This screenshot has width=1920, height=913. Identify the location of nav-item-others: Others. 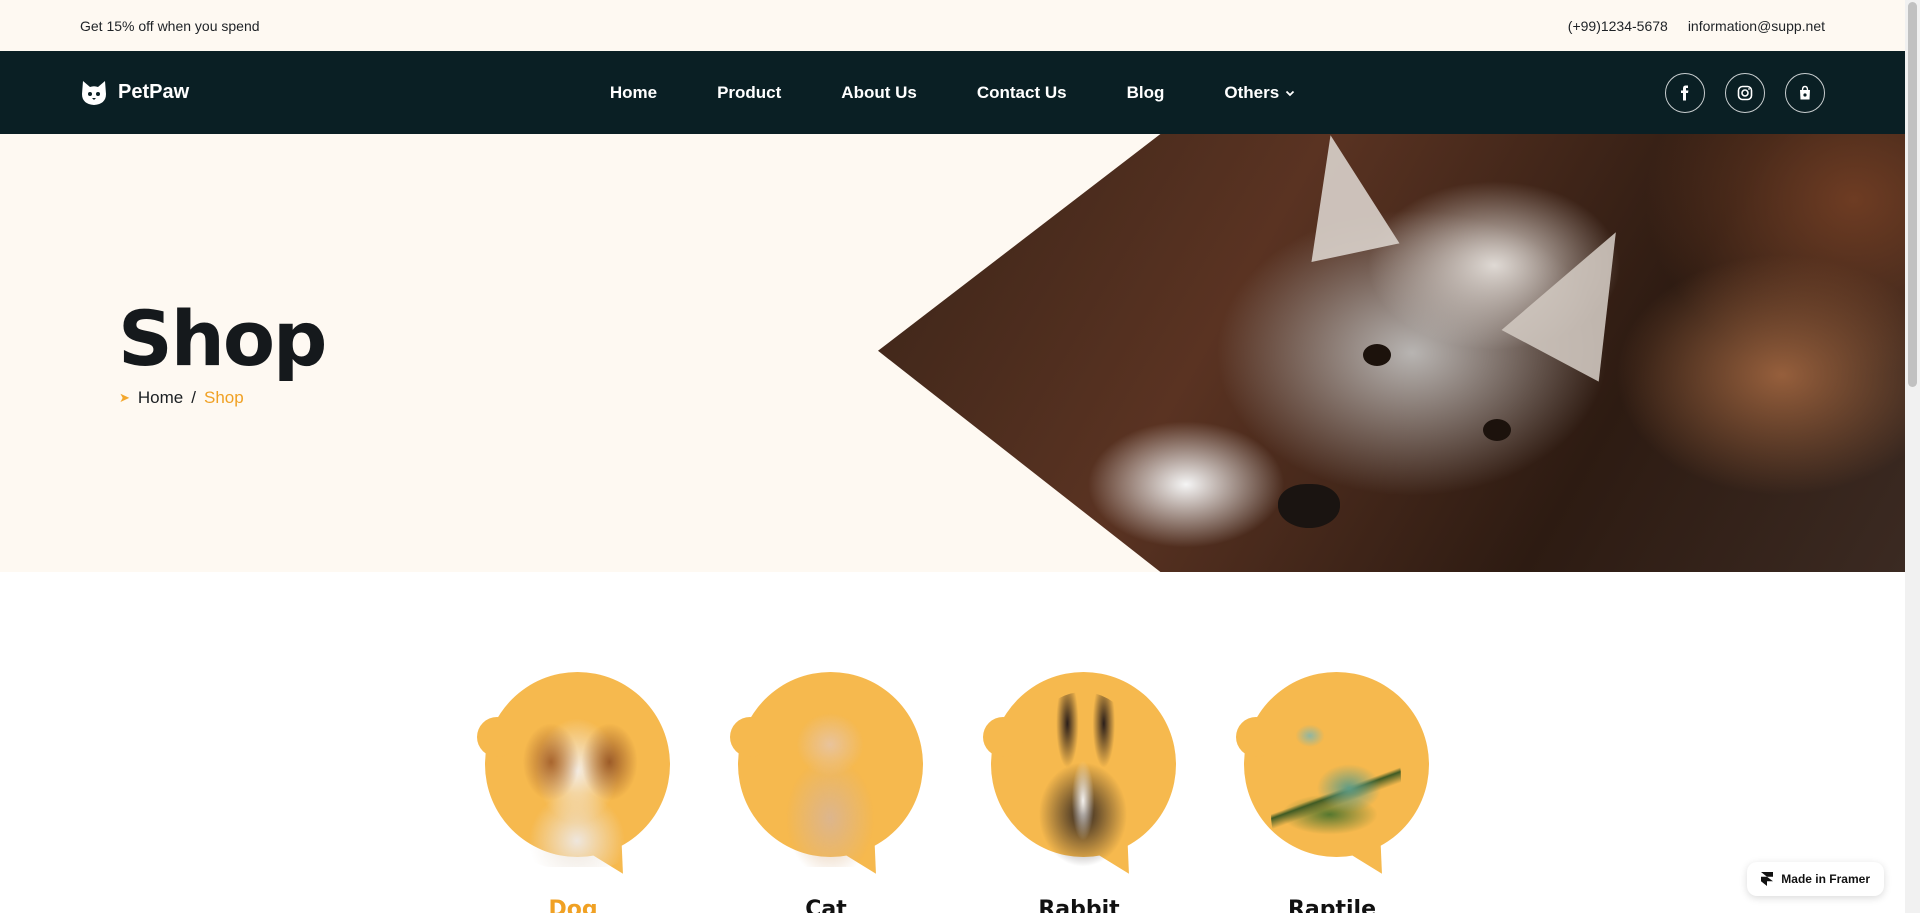
(1259, 93).